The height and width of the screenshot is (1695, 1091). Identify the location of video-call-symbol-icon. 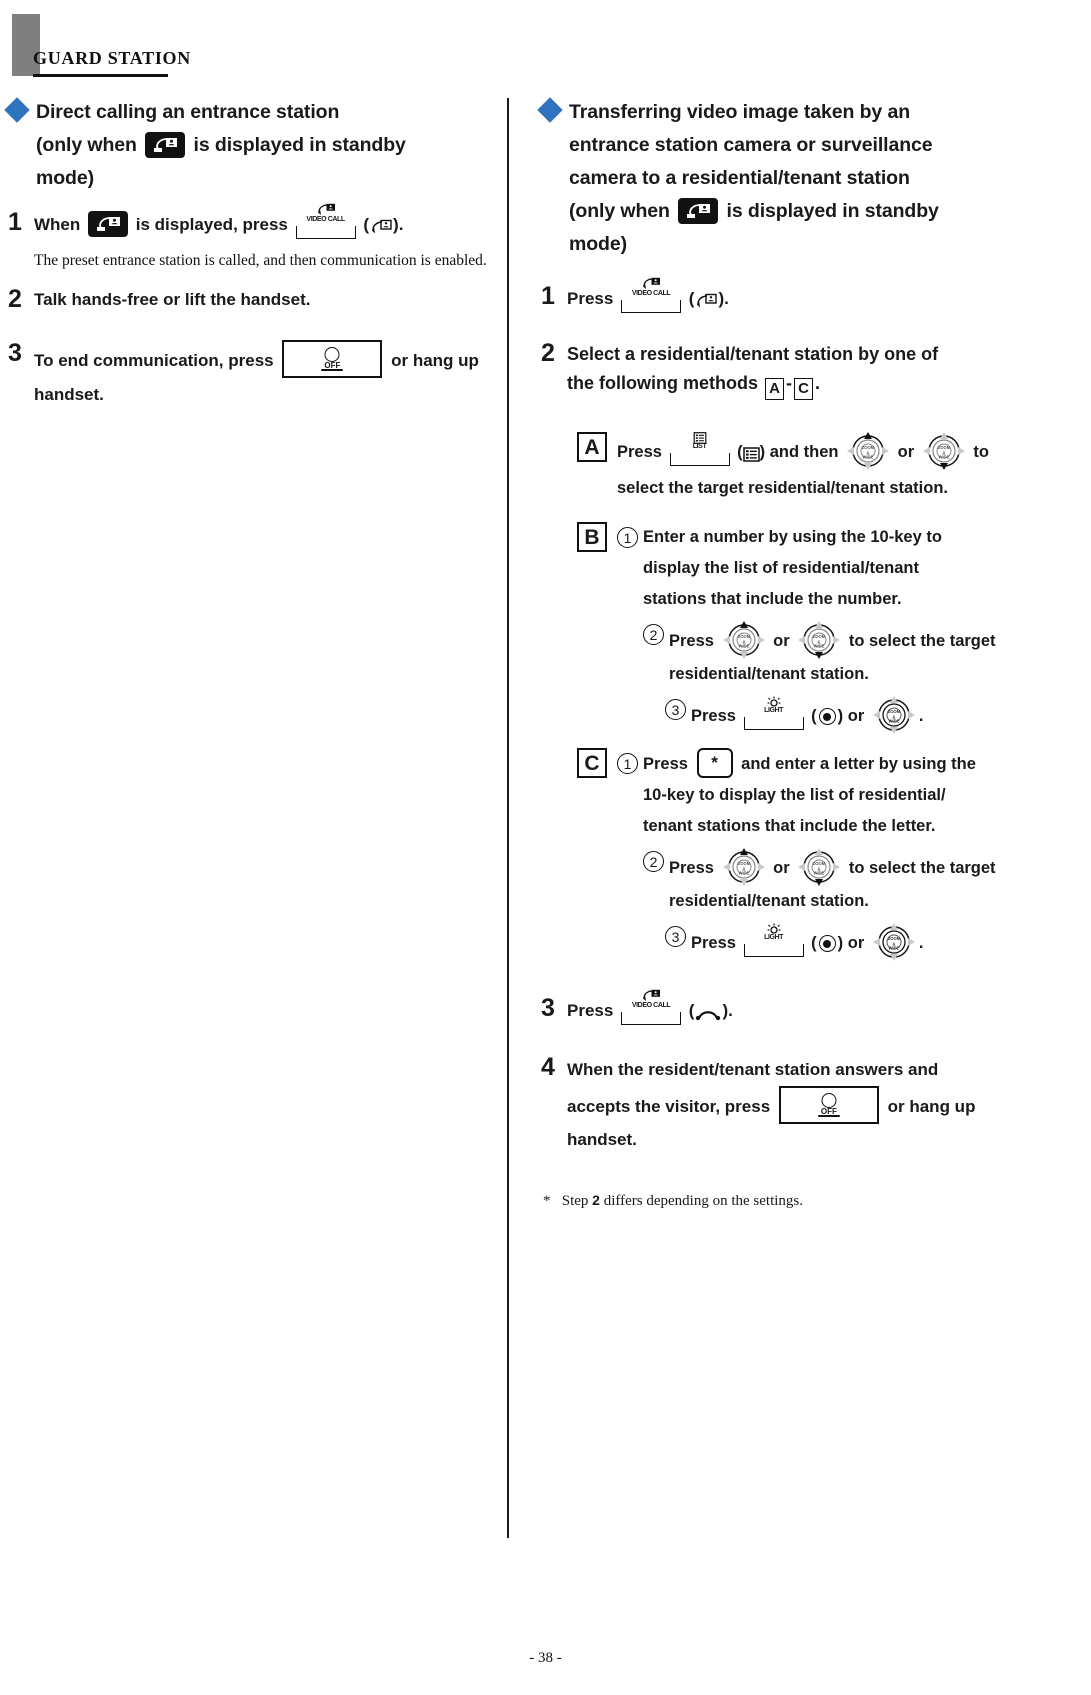
(706, 304).